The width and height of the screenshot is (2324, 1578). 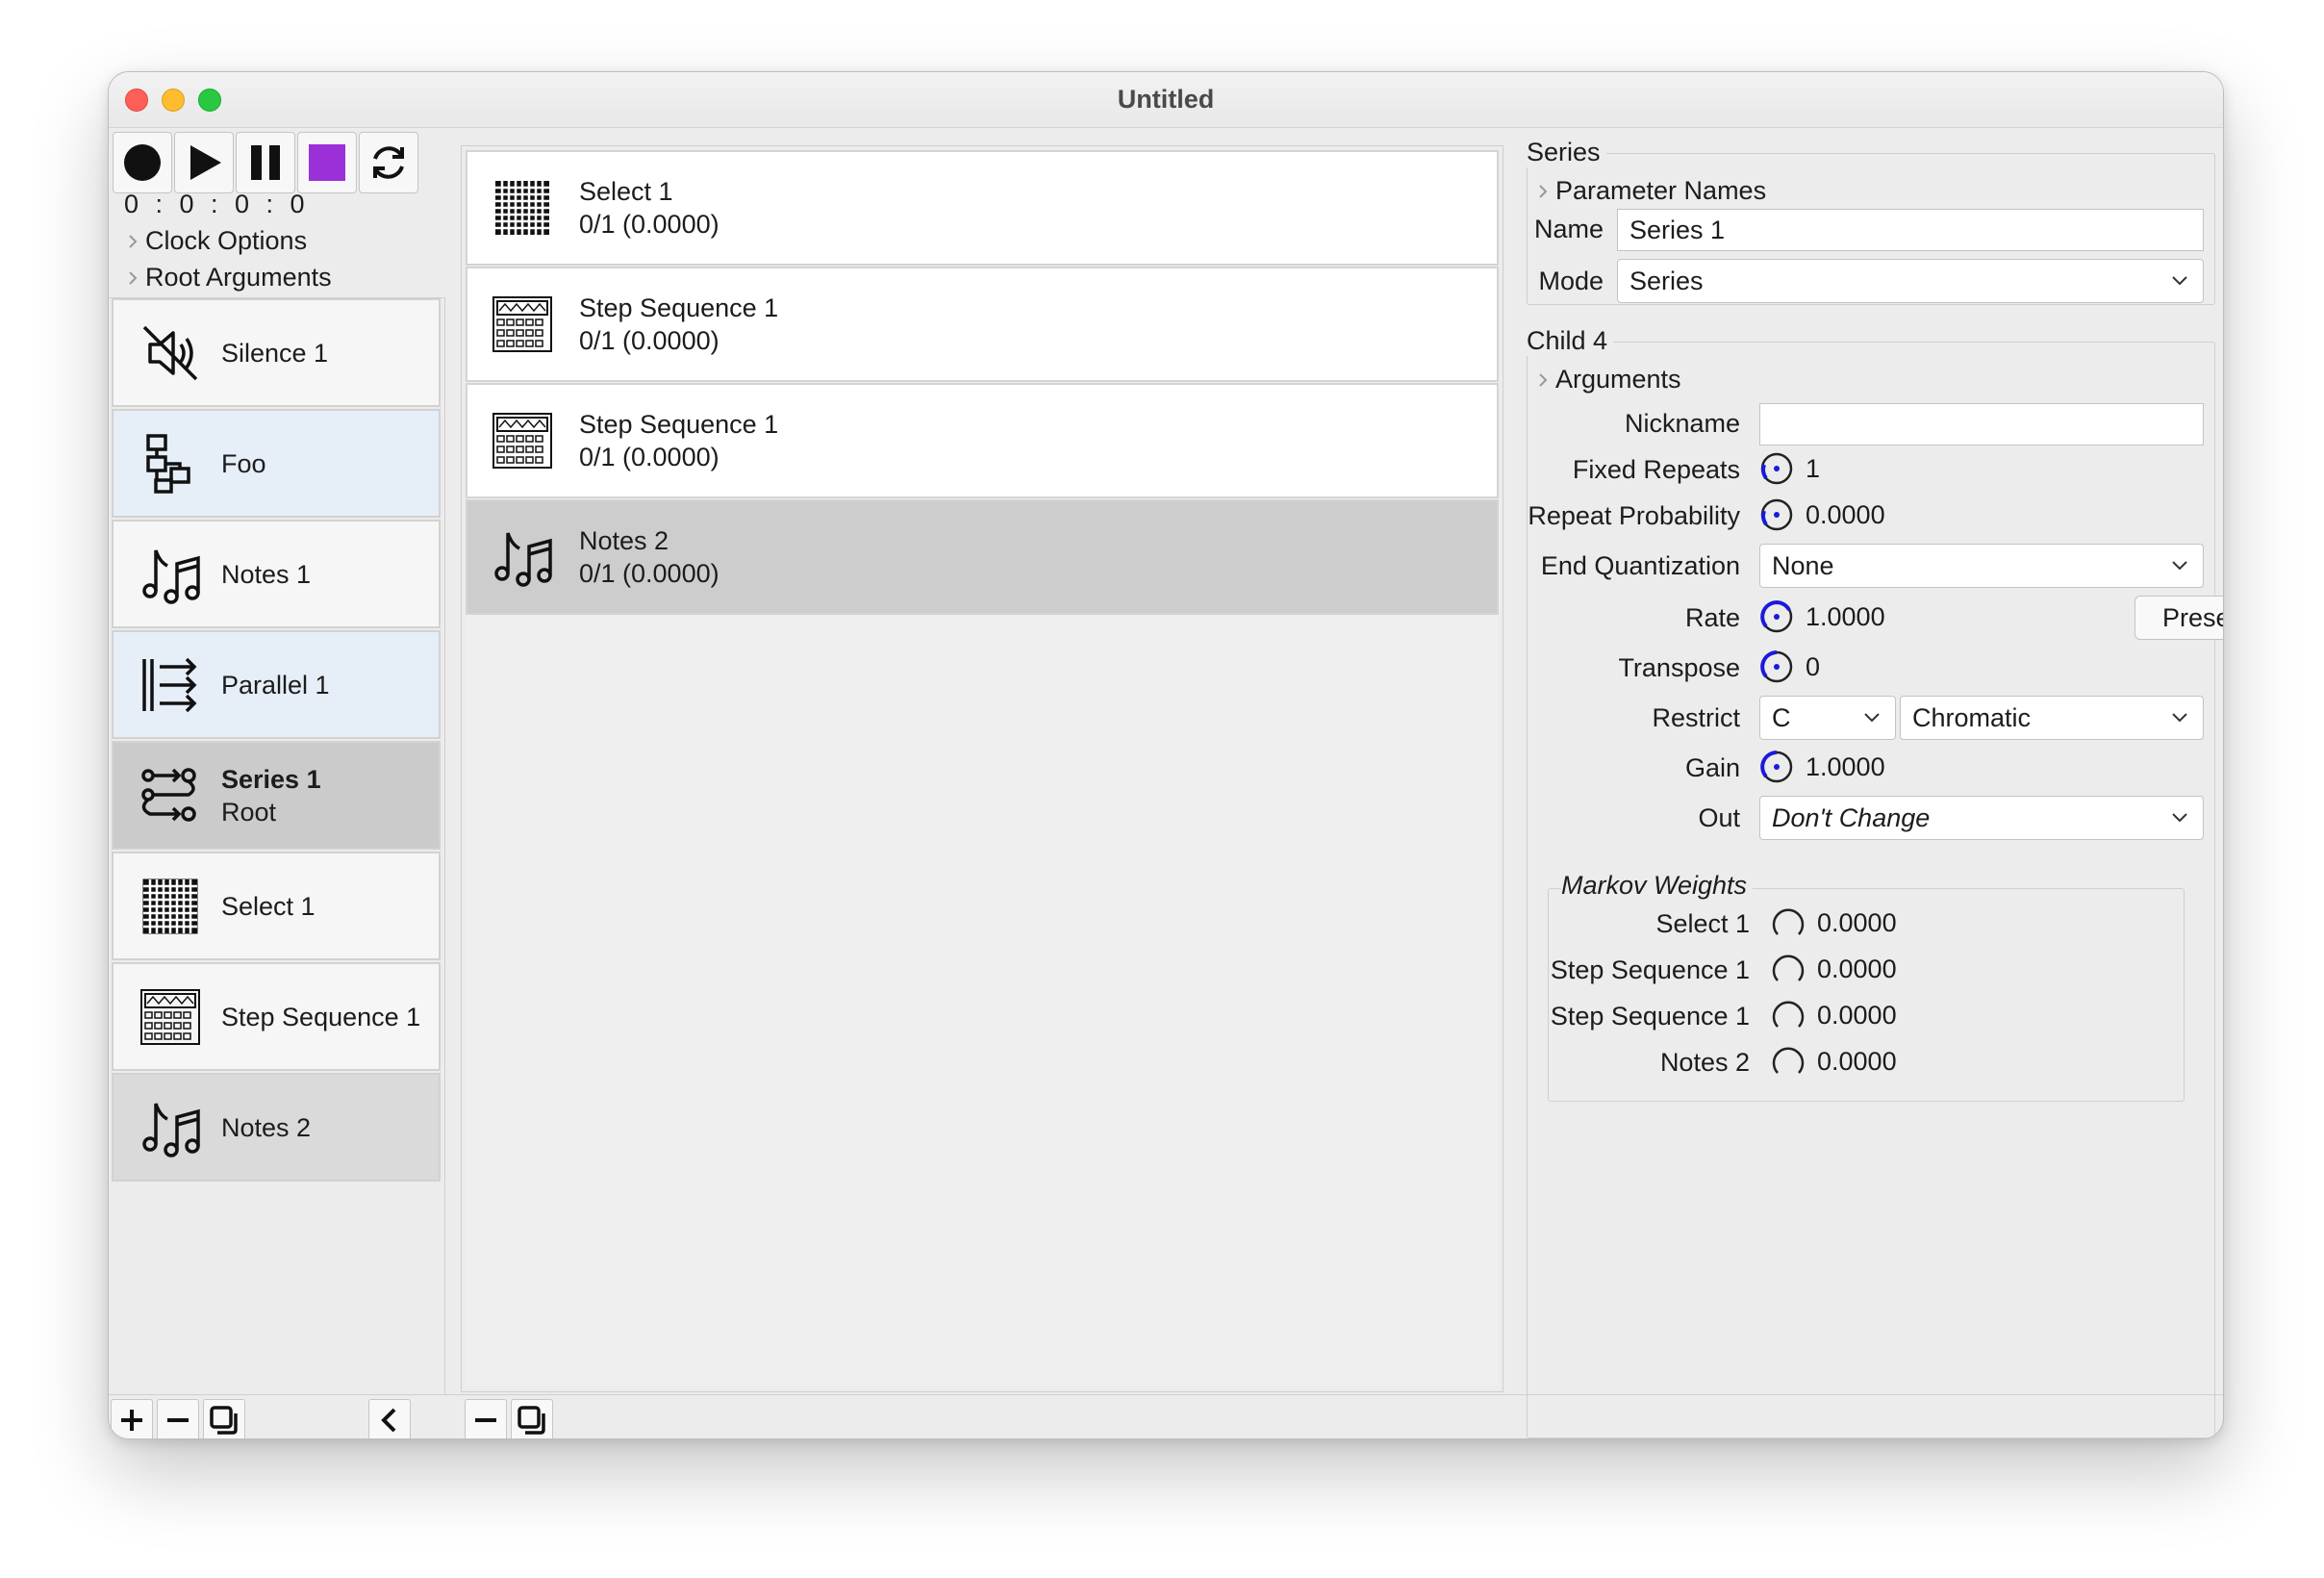 What do you see at coordinates (1827, 718) in the screenshot?
I see `restrict-key-select: C` at bounding box center [1827, 718].